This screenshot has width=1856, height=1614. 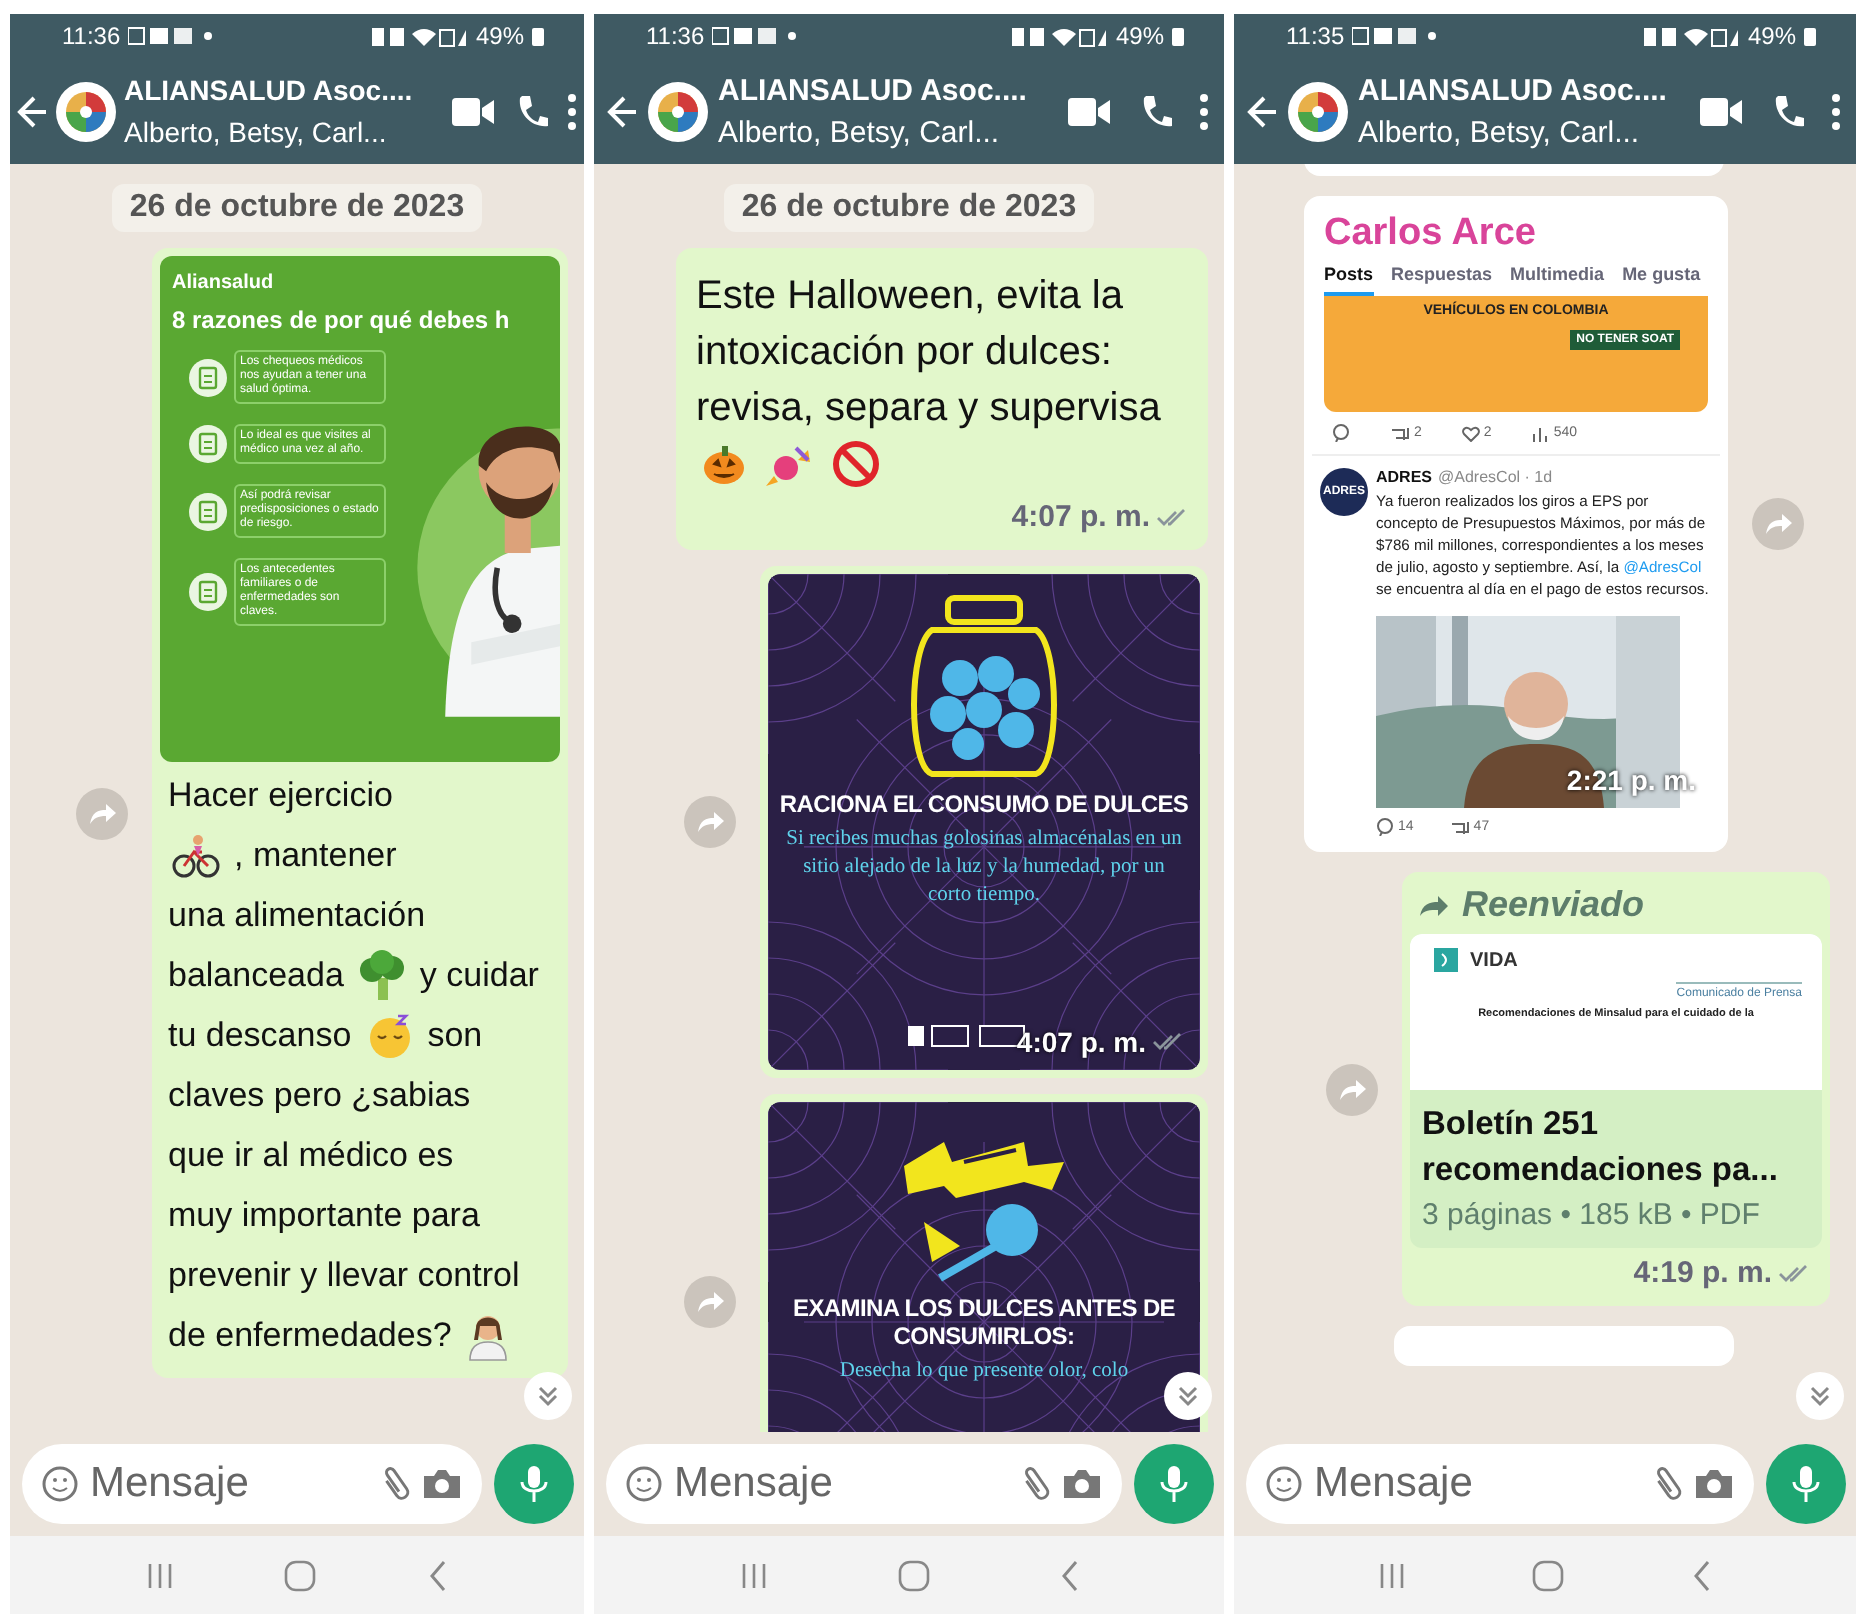 What do you see at coordinates (297, 208) in the screenshot?
I see `date-chip: 26 de octubre de 2023` at bounding box center [297, 208].